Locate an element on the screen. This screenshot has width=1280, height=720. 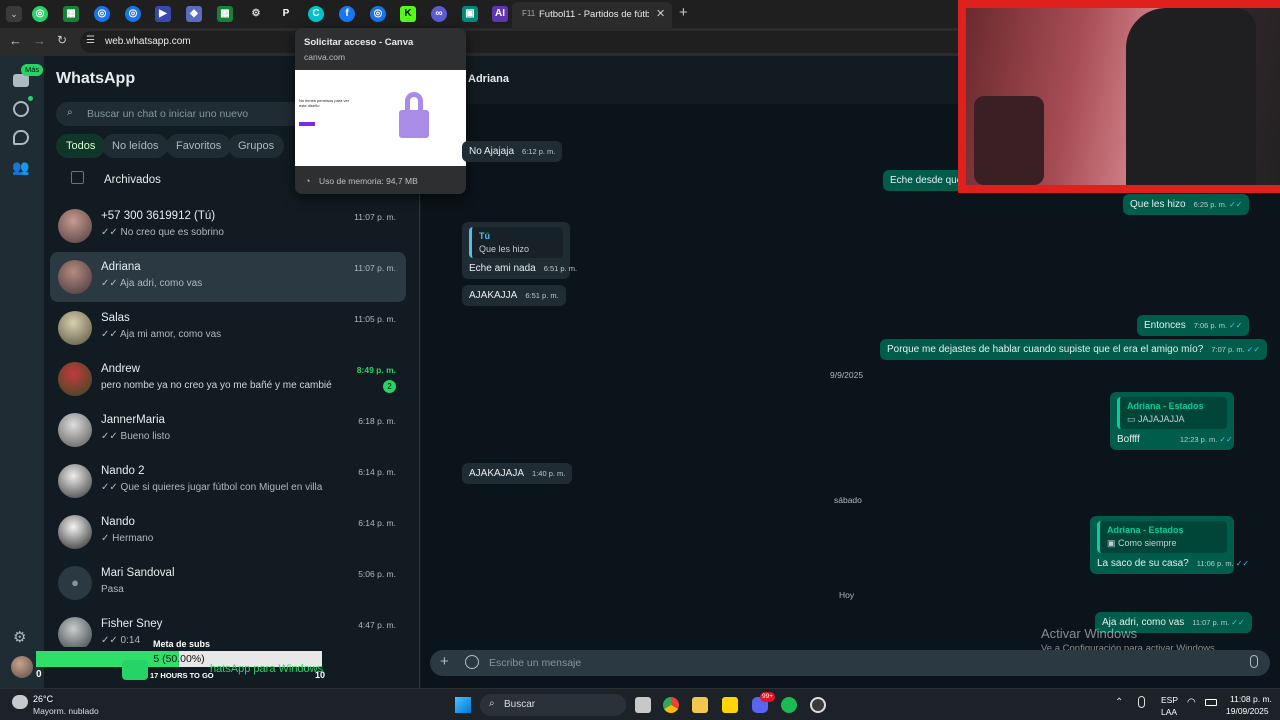
chat-row: ● Mari Sandoval Pasa 5:06 p. m. is located at coordinates (228, 583).